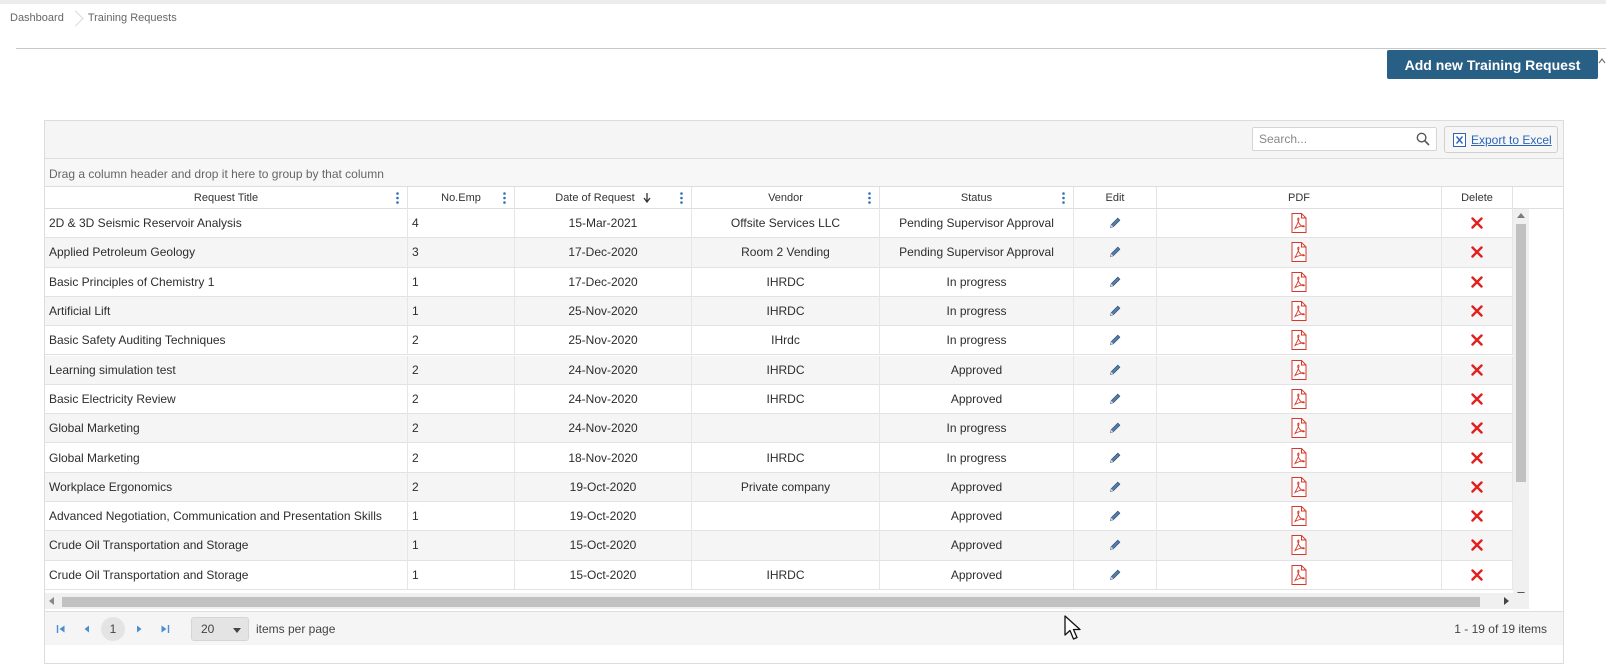 The height and width of the screenshot is (664, 1606). Describe the element at coordinates (1072, 627) in the screenshot. I see `mouse-cursor-icon` at that location.